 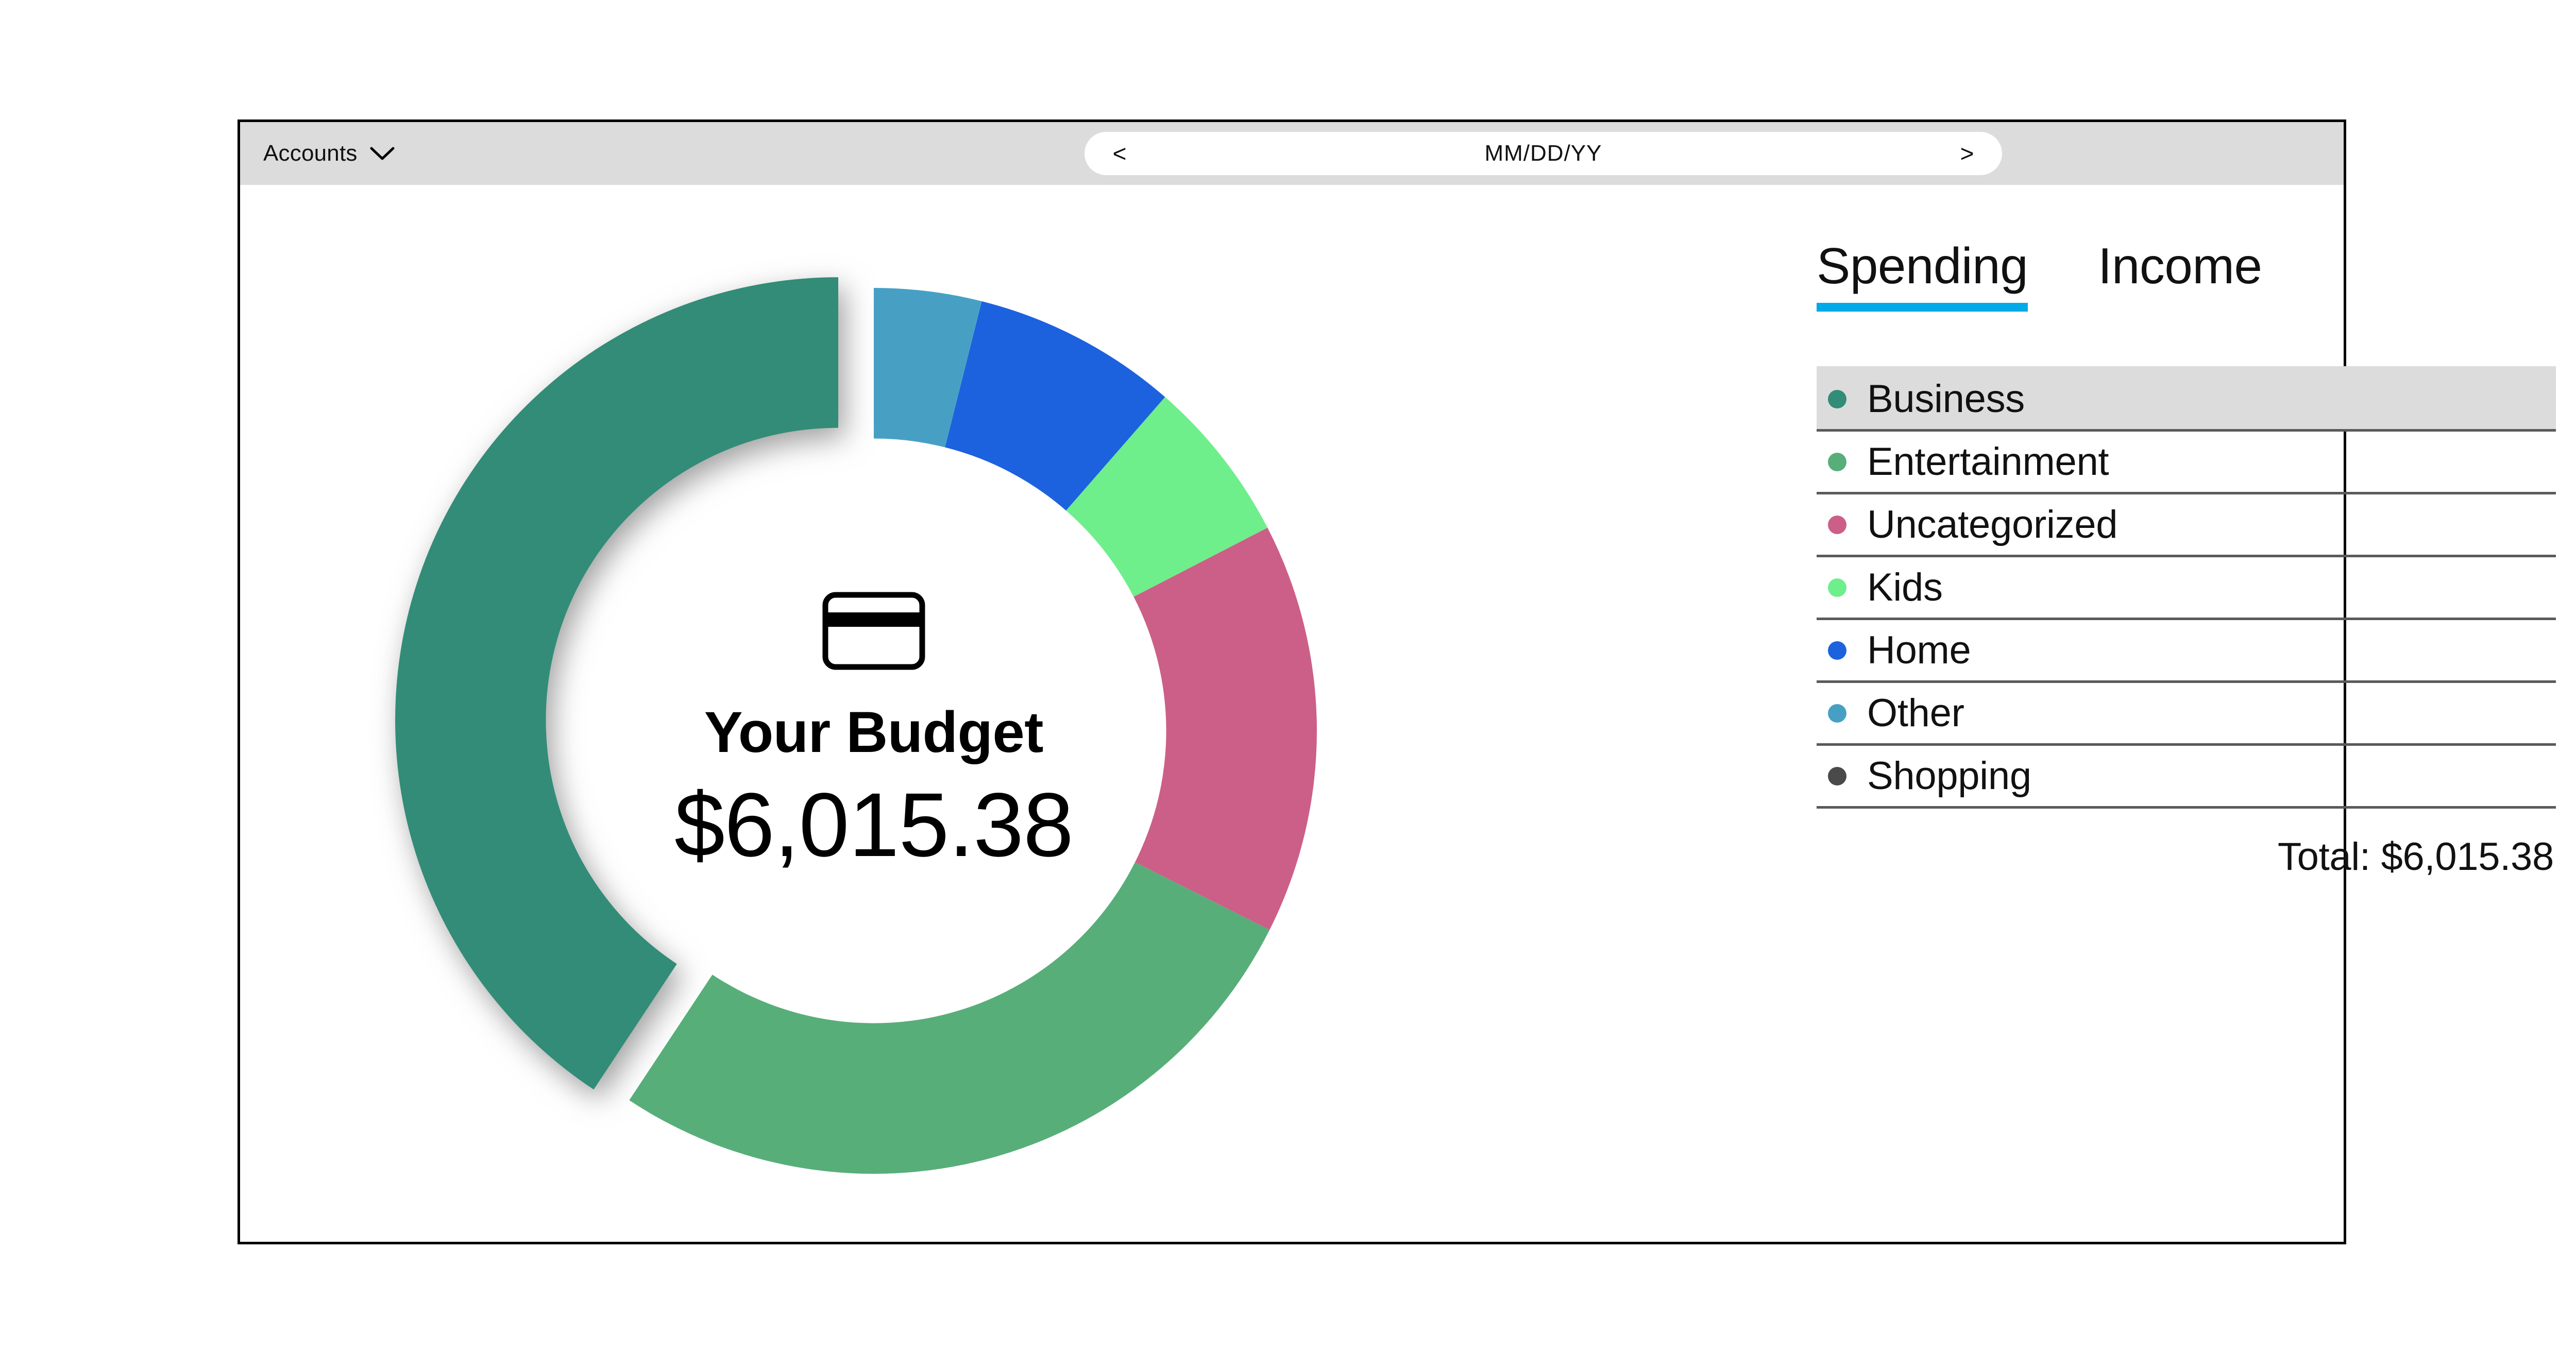 What do you see at coordinates (310, 153) in the screenshot?
I see `accounts-label: Accounts` at bounding box center [310, 153].